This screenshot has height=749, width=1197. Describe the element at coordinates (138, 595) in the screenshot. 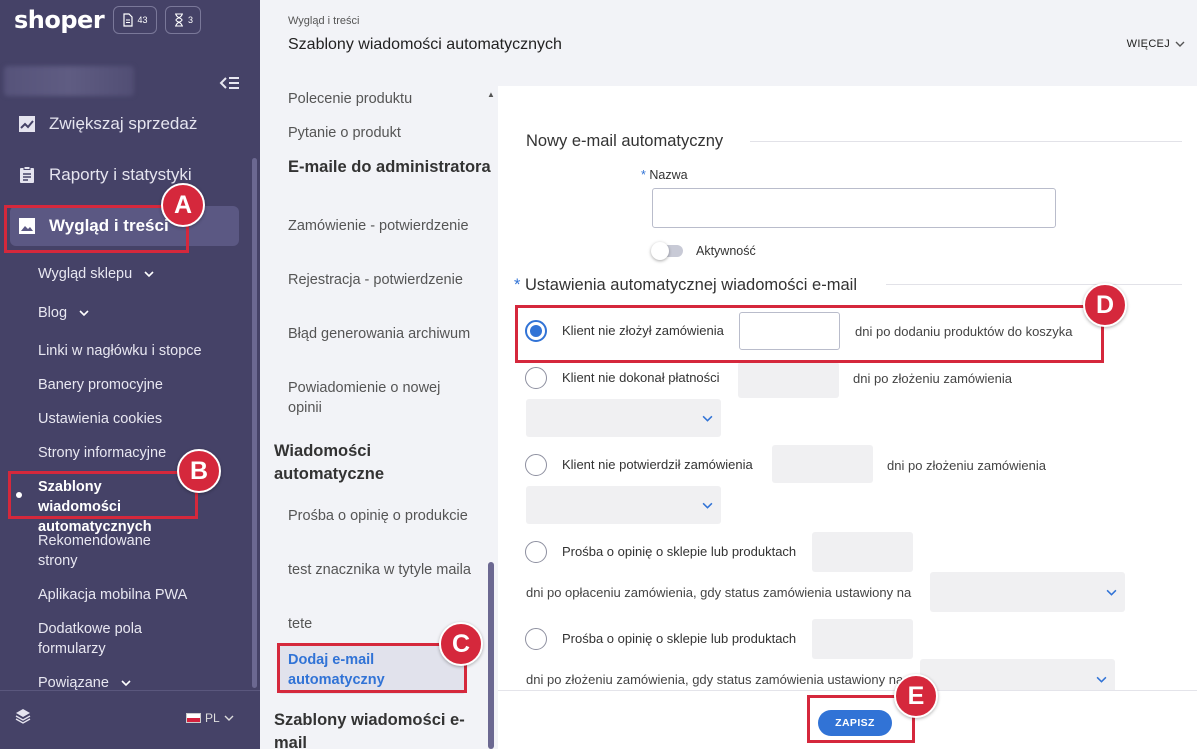

I see `sidebar-sub-pwa: Aplikacja mobilna PWA` at that location.